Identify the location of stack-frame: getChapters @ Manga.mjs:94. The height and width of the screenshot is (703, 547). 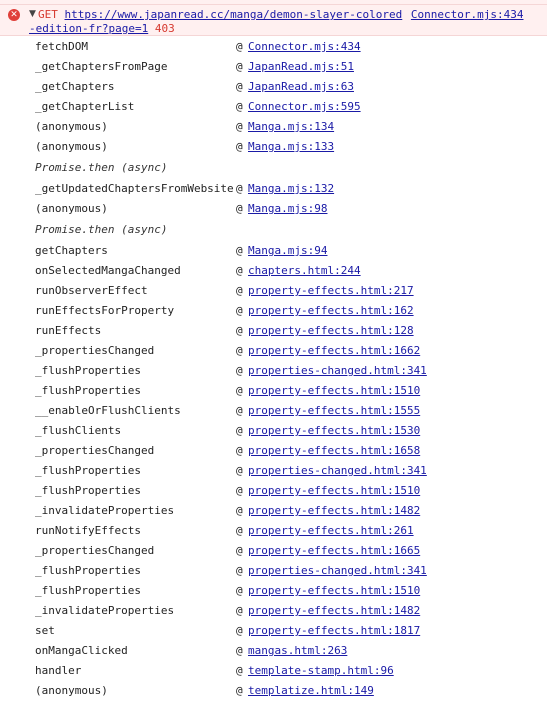
(273, 251).